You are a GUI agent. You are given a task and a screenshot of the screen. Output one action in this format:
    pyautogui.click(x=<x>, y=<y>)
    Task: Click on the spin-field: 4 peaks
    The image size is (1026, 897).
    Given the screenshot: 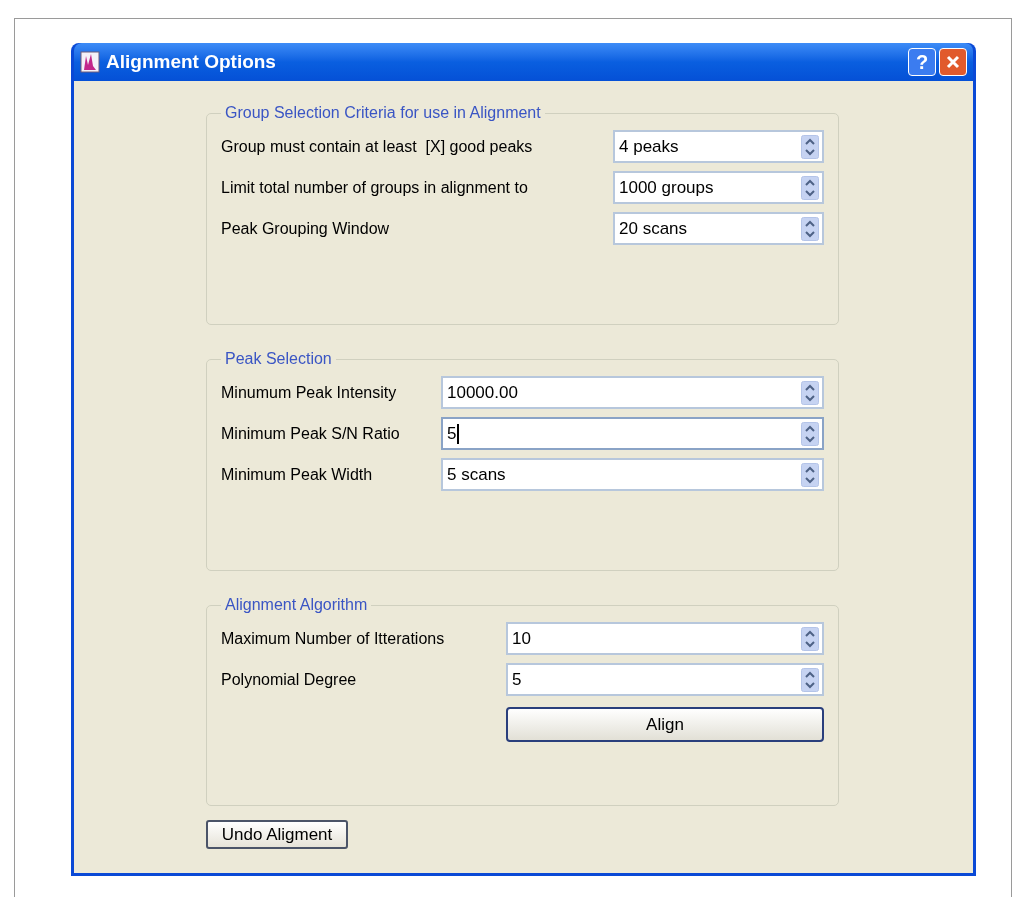 What is the action you would take?
    pyautogui.click(x=718, y=146)
    